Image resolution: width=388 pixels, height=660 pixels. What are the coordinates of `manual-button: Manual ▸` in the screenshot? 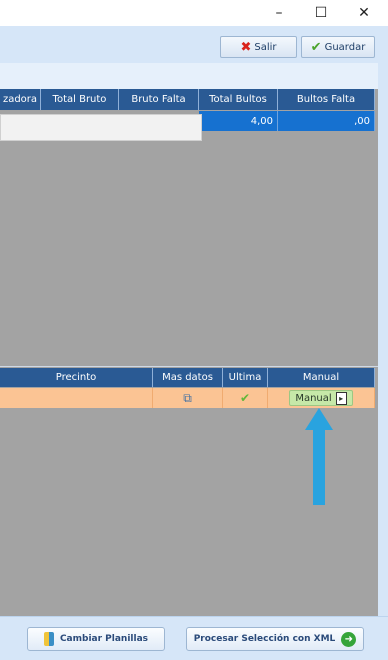 It's located at (321, 398).